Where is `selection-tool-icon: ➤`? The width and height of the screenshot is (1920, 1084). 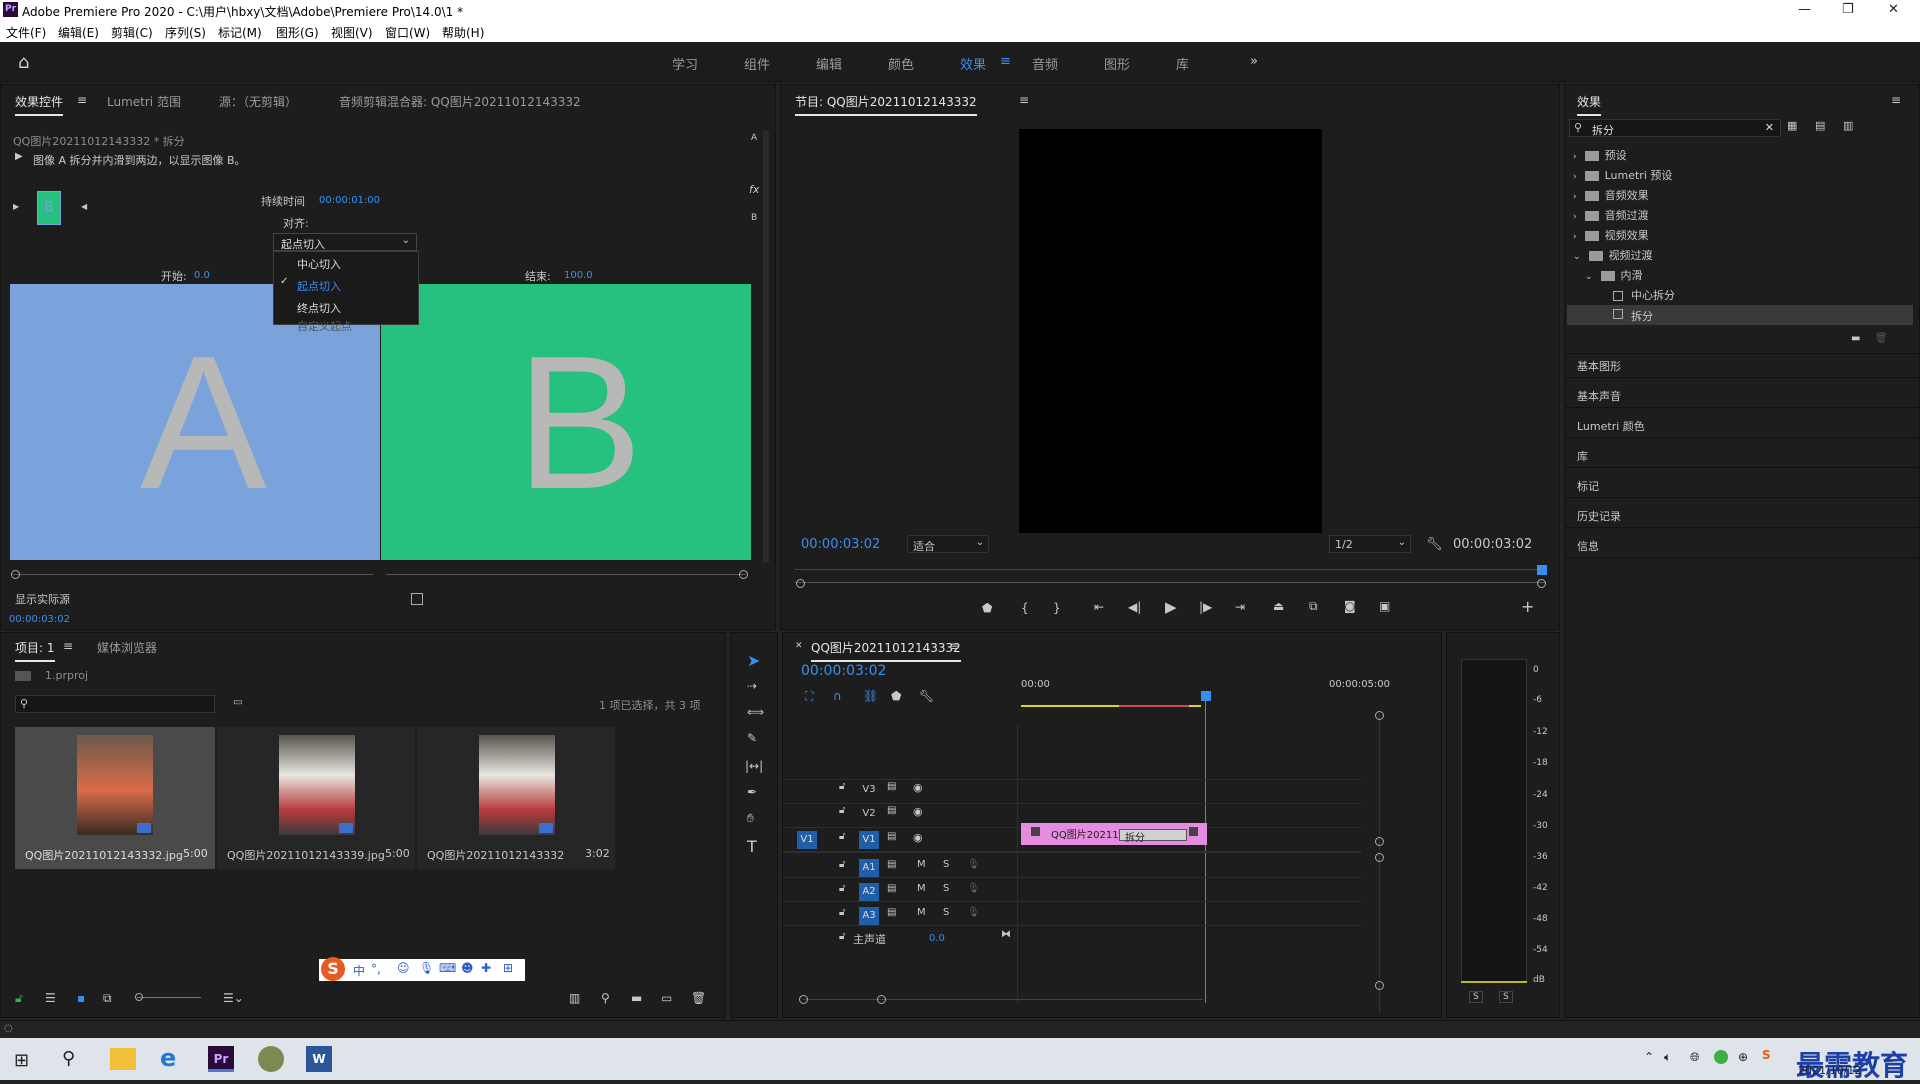
selection-tool-icon: ➤ is located at coordinates (753, 660).